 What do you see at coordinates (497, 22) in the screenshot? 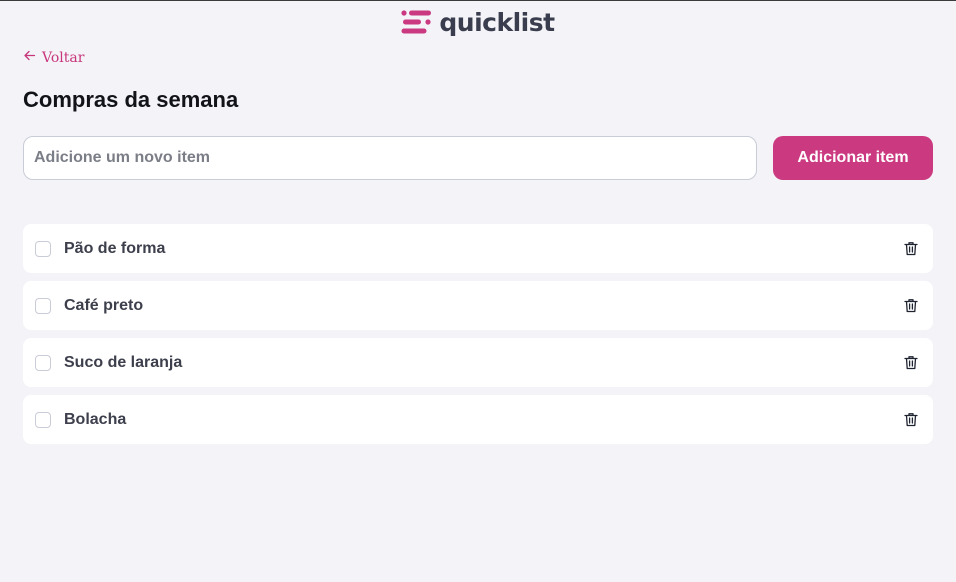
I see `app-name: quicklist` at bounding box center [497, 22].